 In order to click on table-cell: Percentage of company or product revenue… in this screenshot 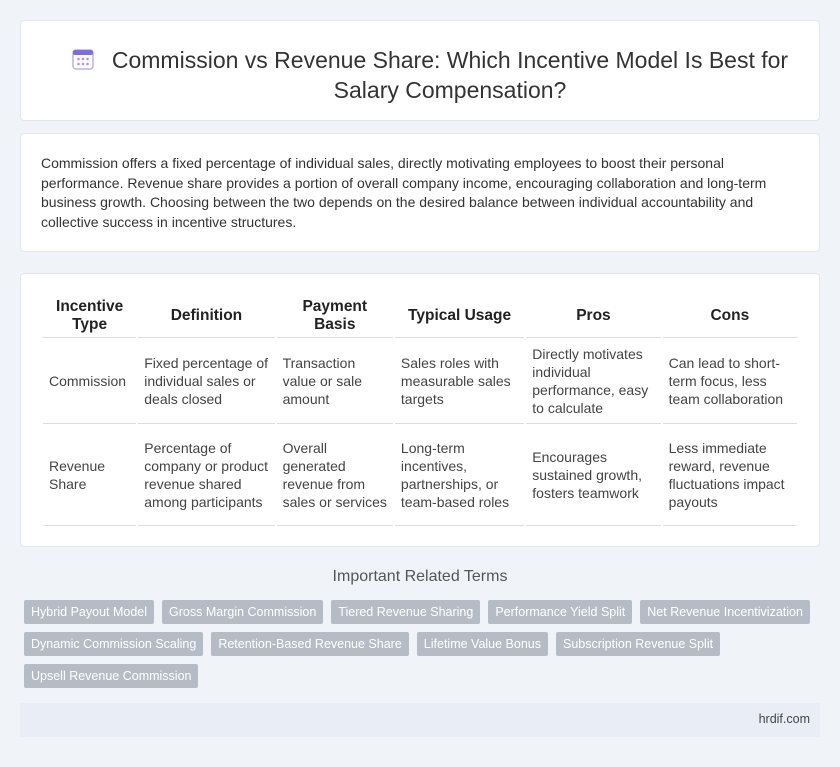, I will do `click(206, 475)`.